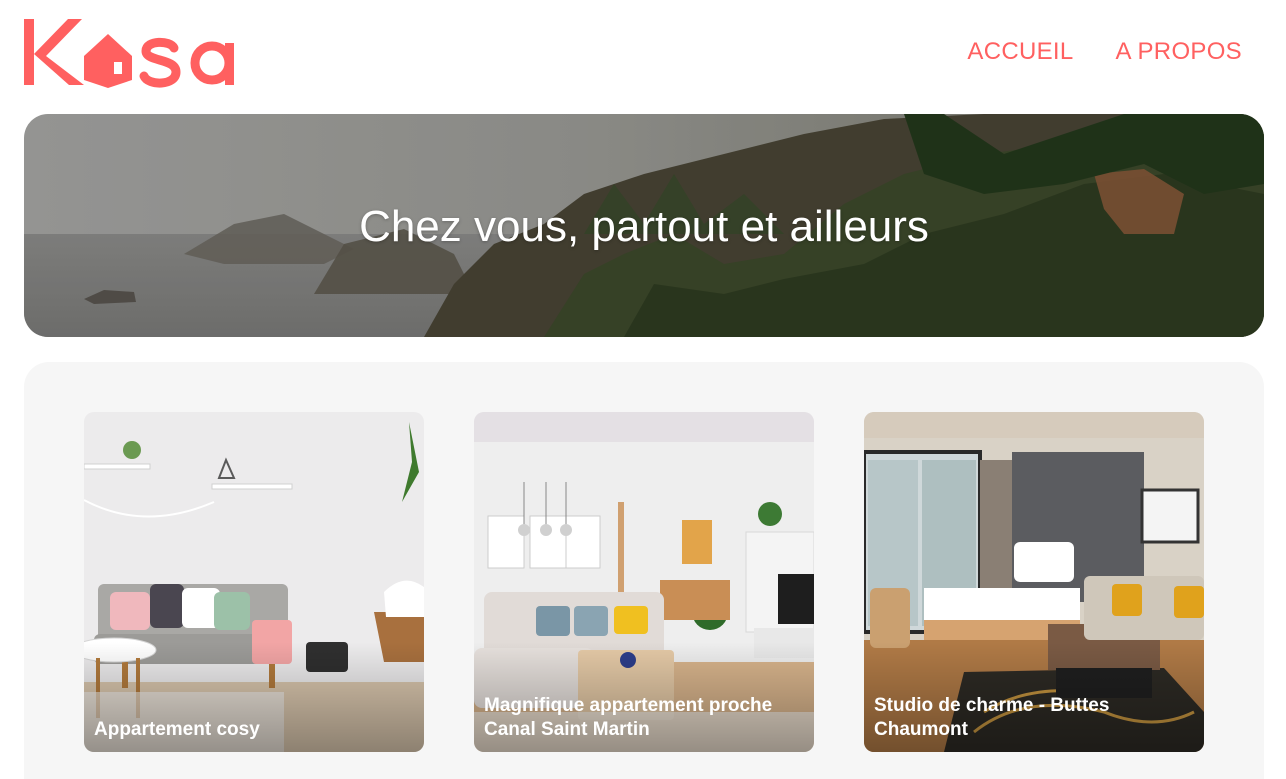 The width and height of the screenshot is (1286, 779). What do you see at coordinates (131, 54) in the screenshot?
I see `kasa-logo` at bounding box center [131, 54].